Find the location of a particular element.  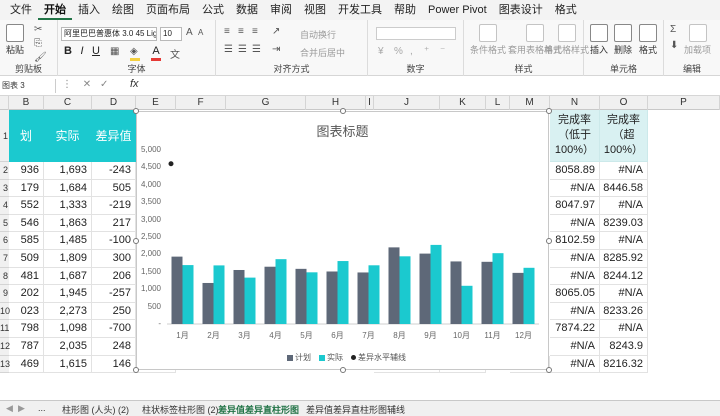

align-left-icon: ☰ is located at coordinates (228, 49).